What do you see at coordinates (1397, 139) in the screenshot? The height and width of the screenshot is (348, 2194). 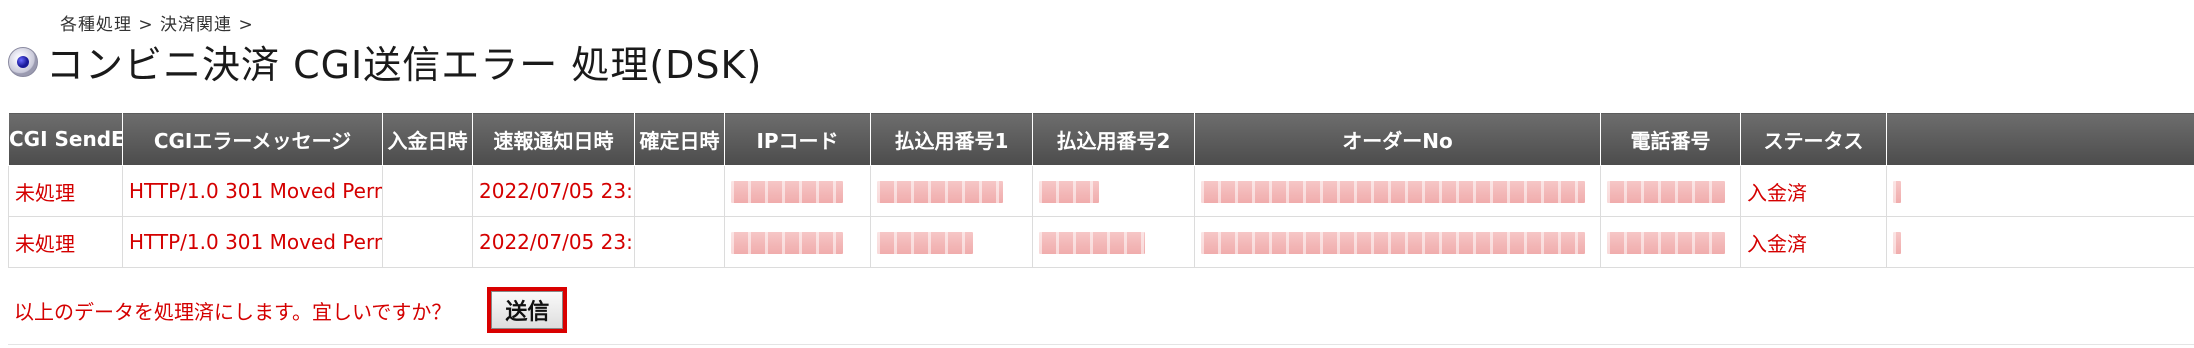 I see `header-order-no: オーダーNo` at bounding box center [1397, 139].